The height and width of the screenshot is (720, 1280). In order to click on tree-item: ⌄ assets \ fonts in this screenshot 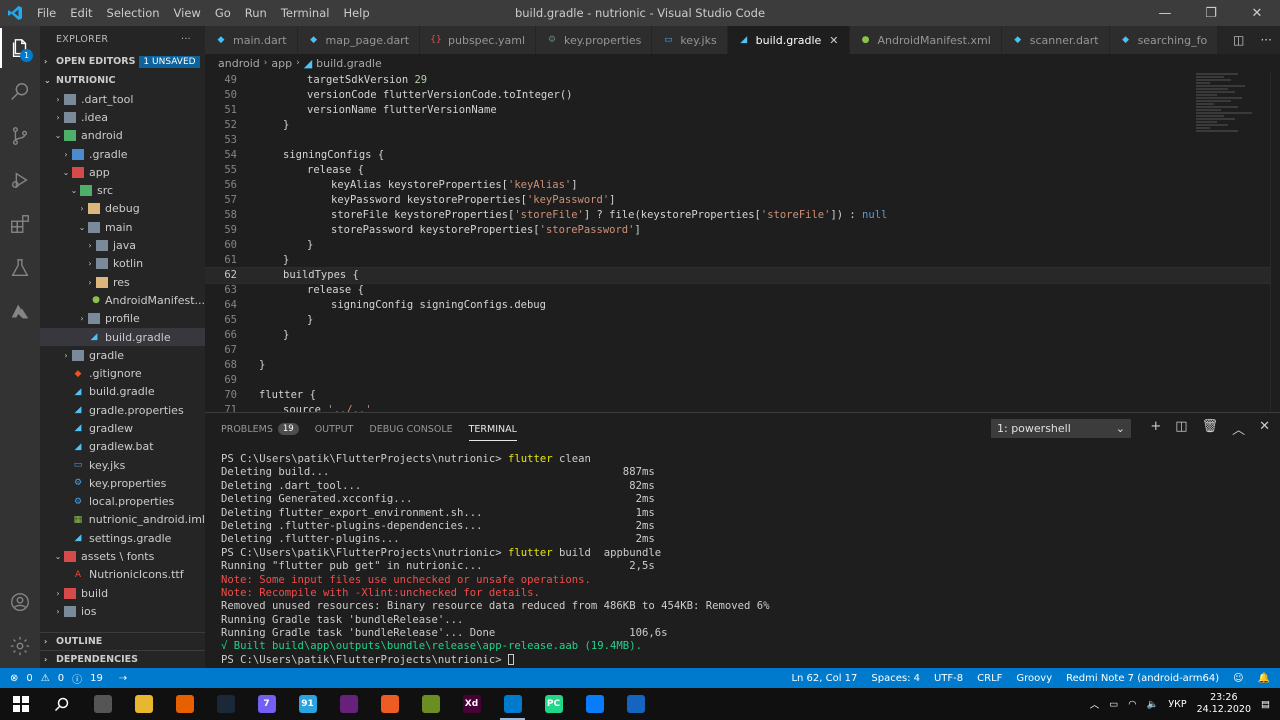, I will do `click(122, 556)`.